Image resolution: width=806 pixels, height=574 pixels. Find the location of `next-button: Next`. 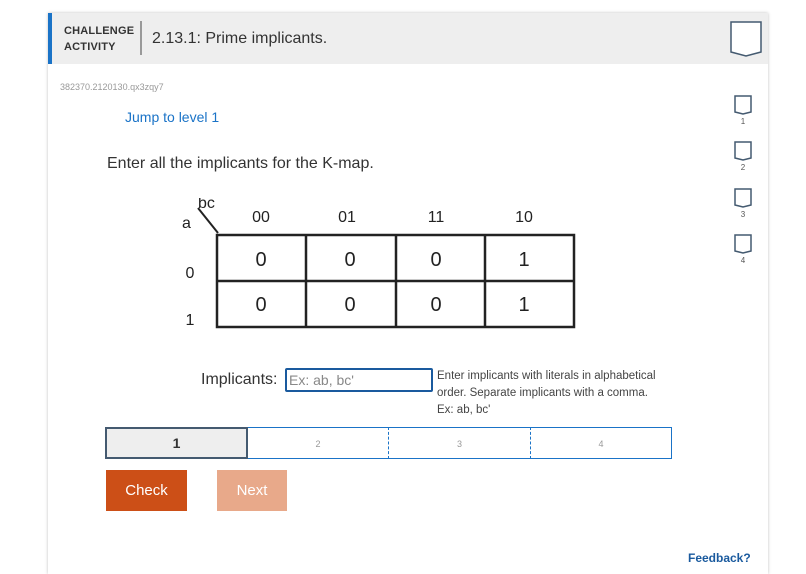

next-button: Next is located at coordinates (252, 490).